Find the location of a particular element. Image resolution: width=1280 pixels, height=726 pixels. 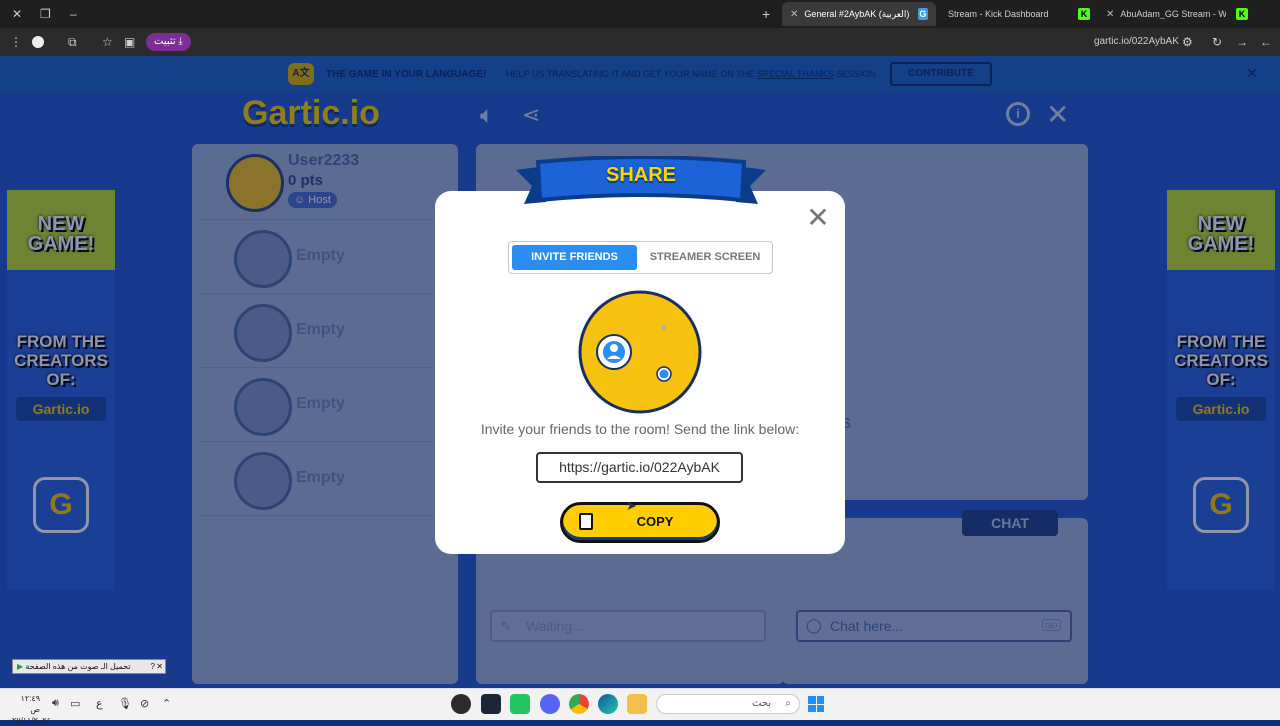

install-button: تثبيت ⤓ is located at coordinates (168, 42).